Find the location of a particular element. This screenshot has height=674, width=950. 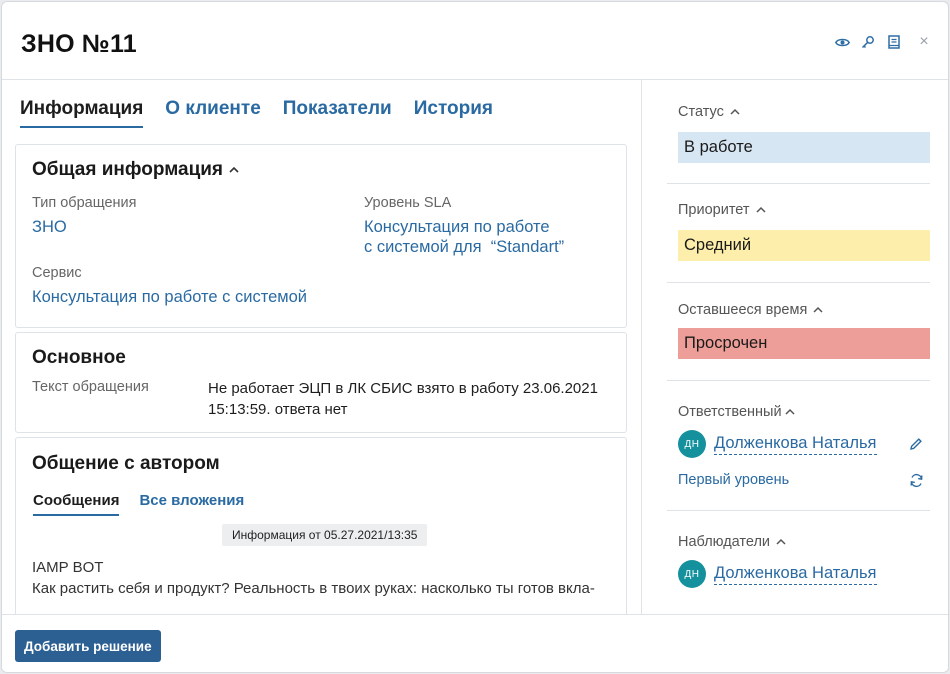

status-section: Статус В работе is located at coordinates (804, 133).